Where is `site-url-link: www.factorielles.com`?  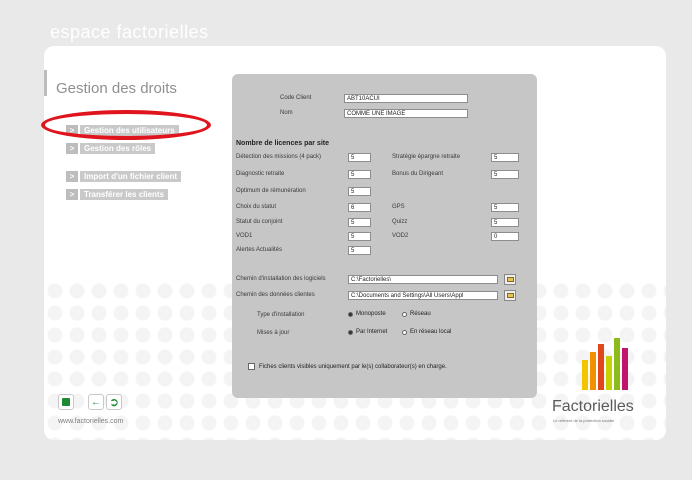
site-url-link: www.factorielles.com is located at coordinates (90, 421).